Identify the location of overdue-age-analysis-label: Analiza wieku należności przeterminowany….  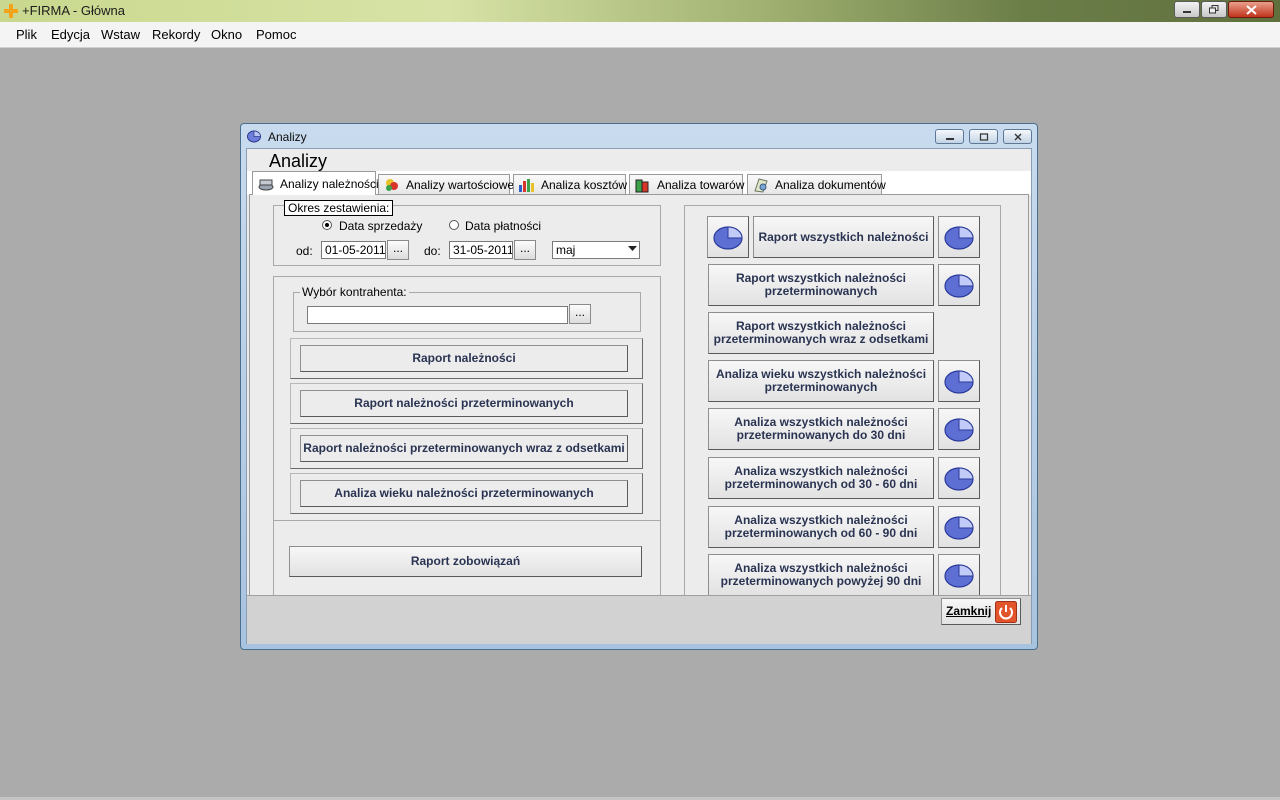
(464, 493).